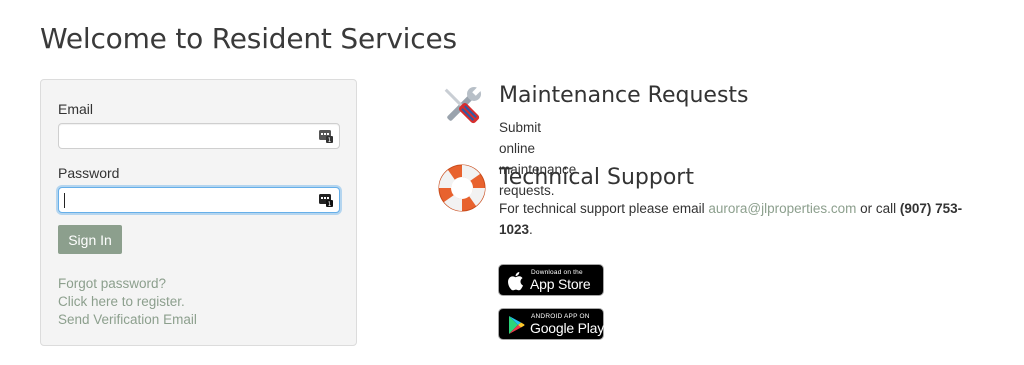  I want to click on support-email-link: aurora@jlproperties.com, so click(782, 208).